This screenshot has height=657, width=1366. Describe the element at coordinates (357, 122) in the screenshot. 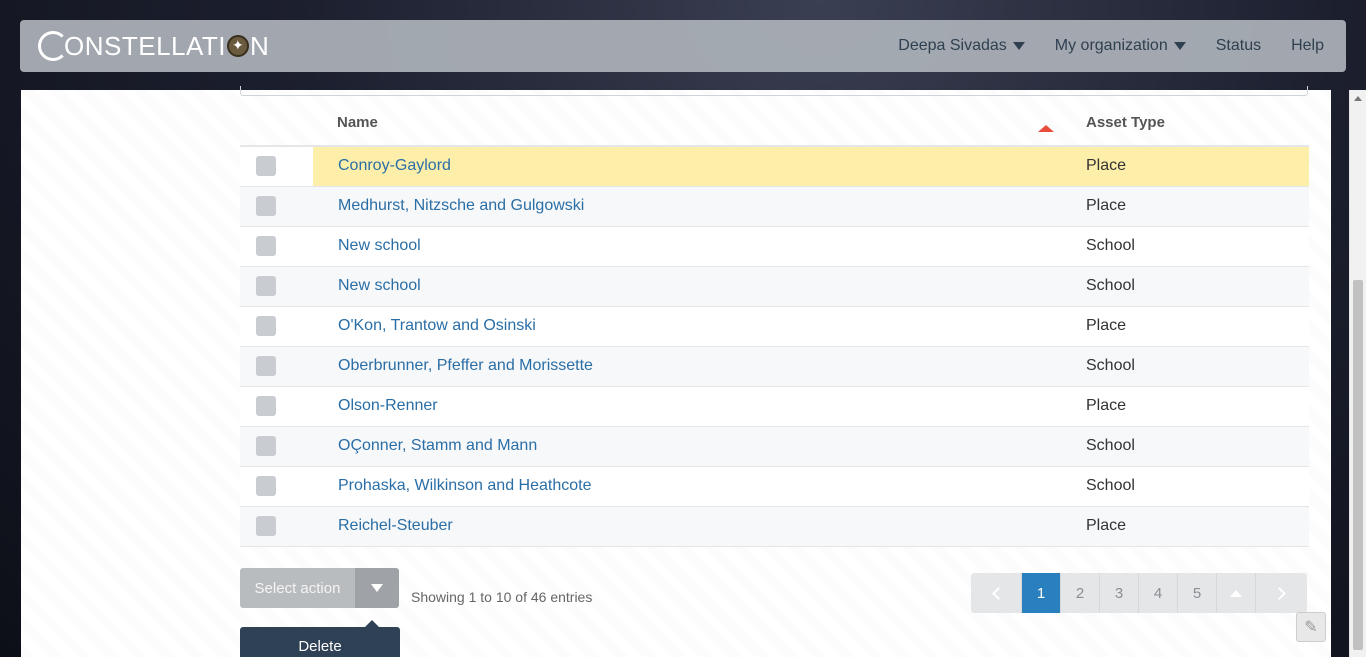

I see `header-name-label: Name` at that location.